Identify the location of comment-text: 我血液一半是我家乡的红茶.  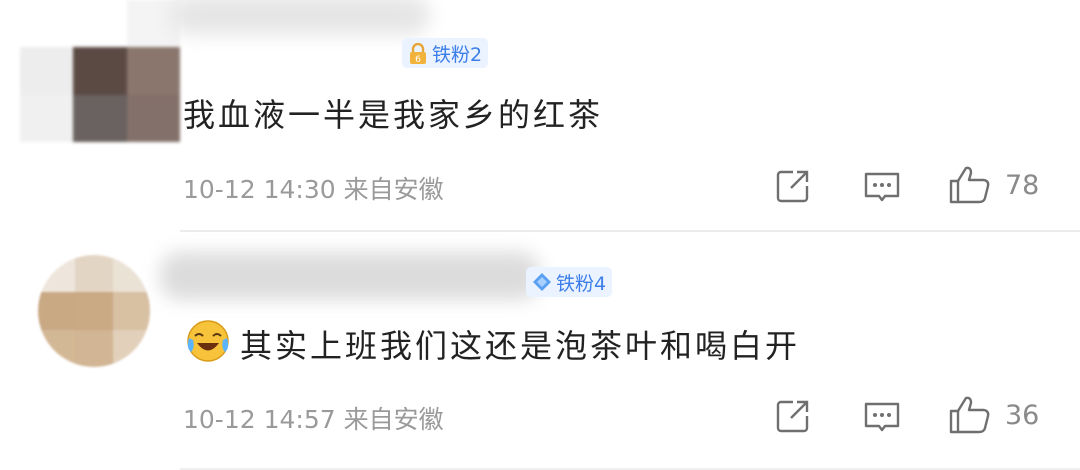
(393, 115).